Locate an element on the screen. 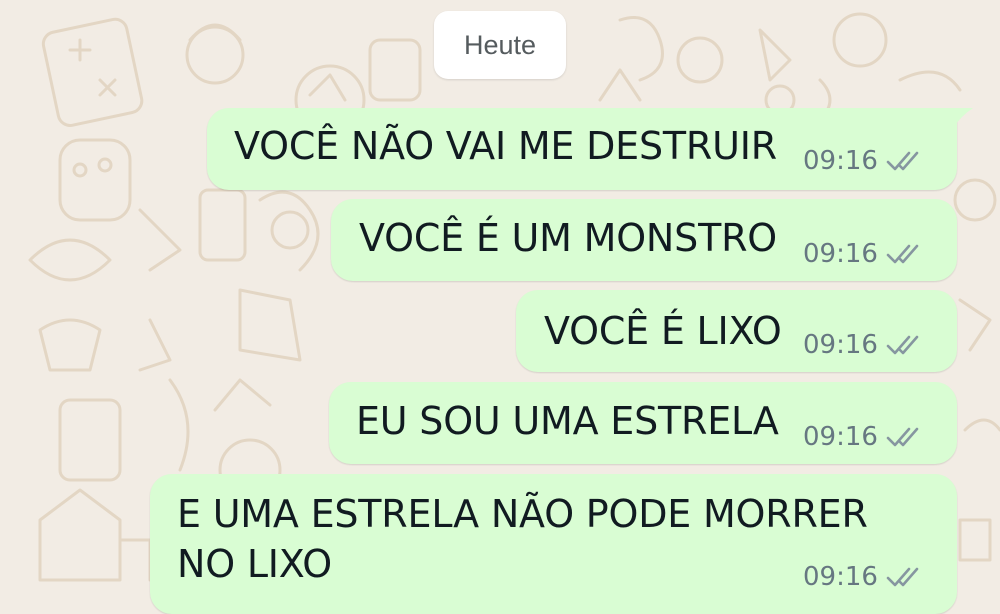 The image size is (1000, 614). message-text: VOCÊ NÃO VAI ME DESTRUIR is located at coordinates (505, 146).